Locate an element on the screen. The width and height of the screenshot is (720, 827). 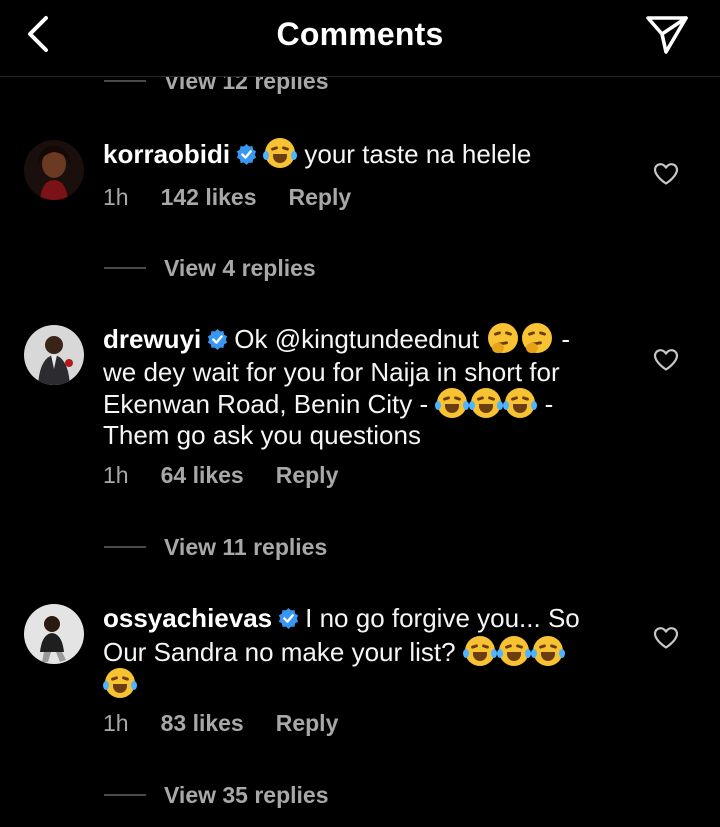
comment-text: your taste na helele is located at coordinates (418, 154).